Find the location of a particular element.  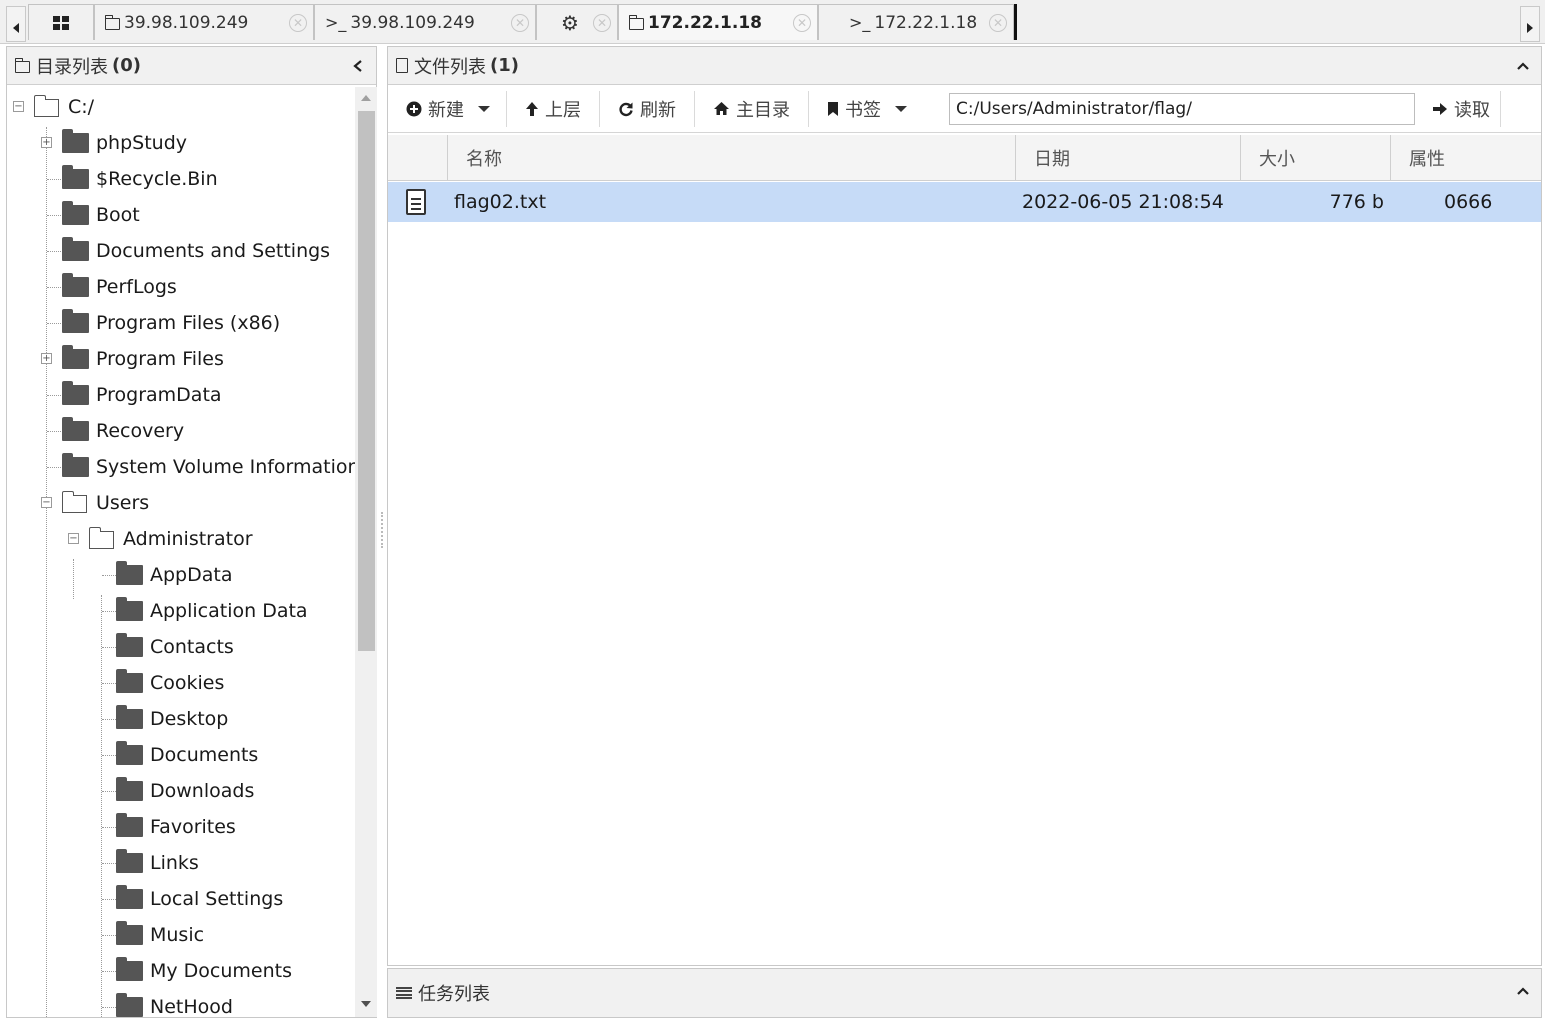

tree-item-documents: Documents is located at coordinates (187, 755).